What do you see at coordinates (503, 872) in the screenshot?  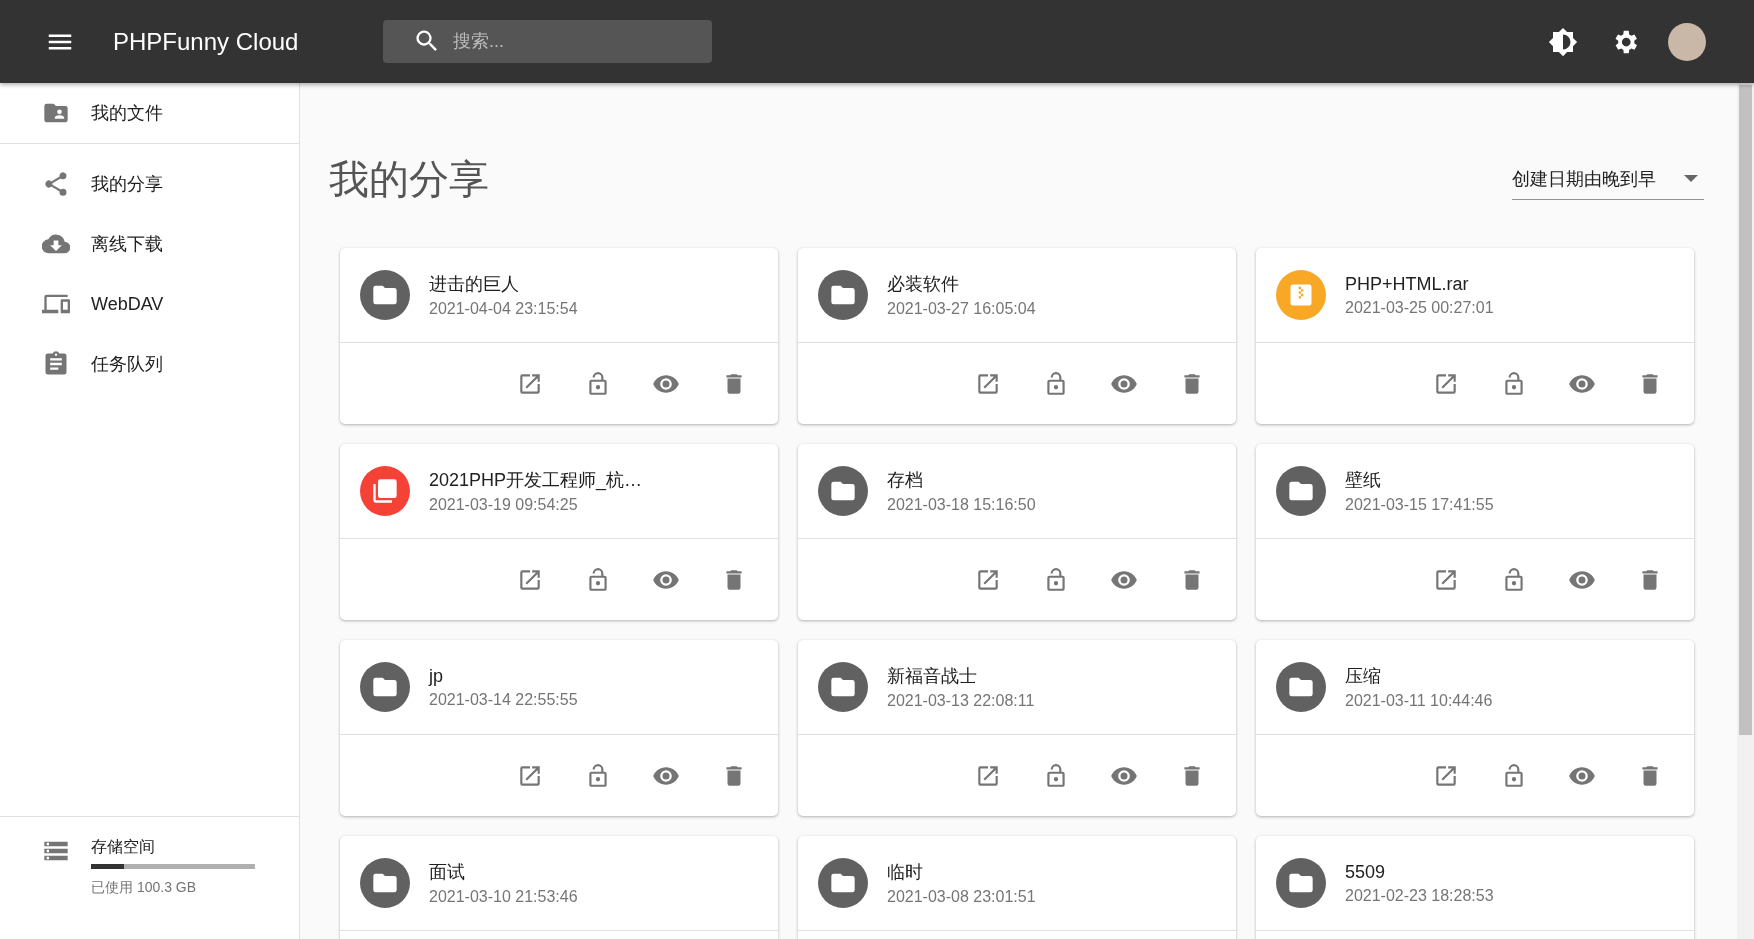 I see `share-name: 面试` at bounding box center [503, 872].